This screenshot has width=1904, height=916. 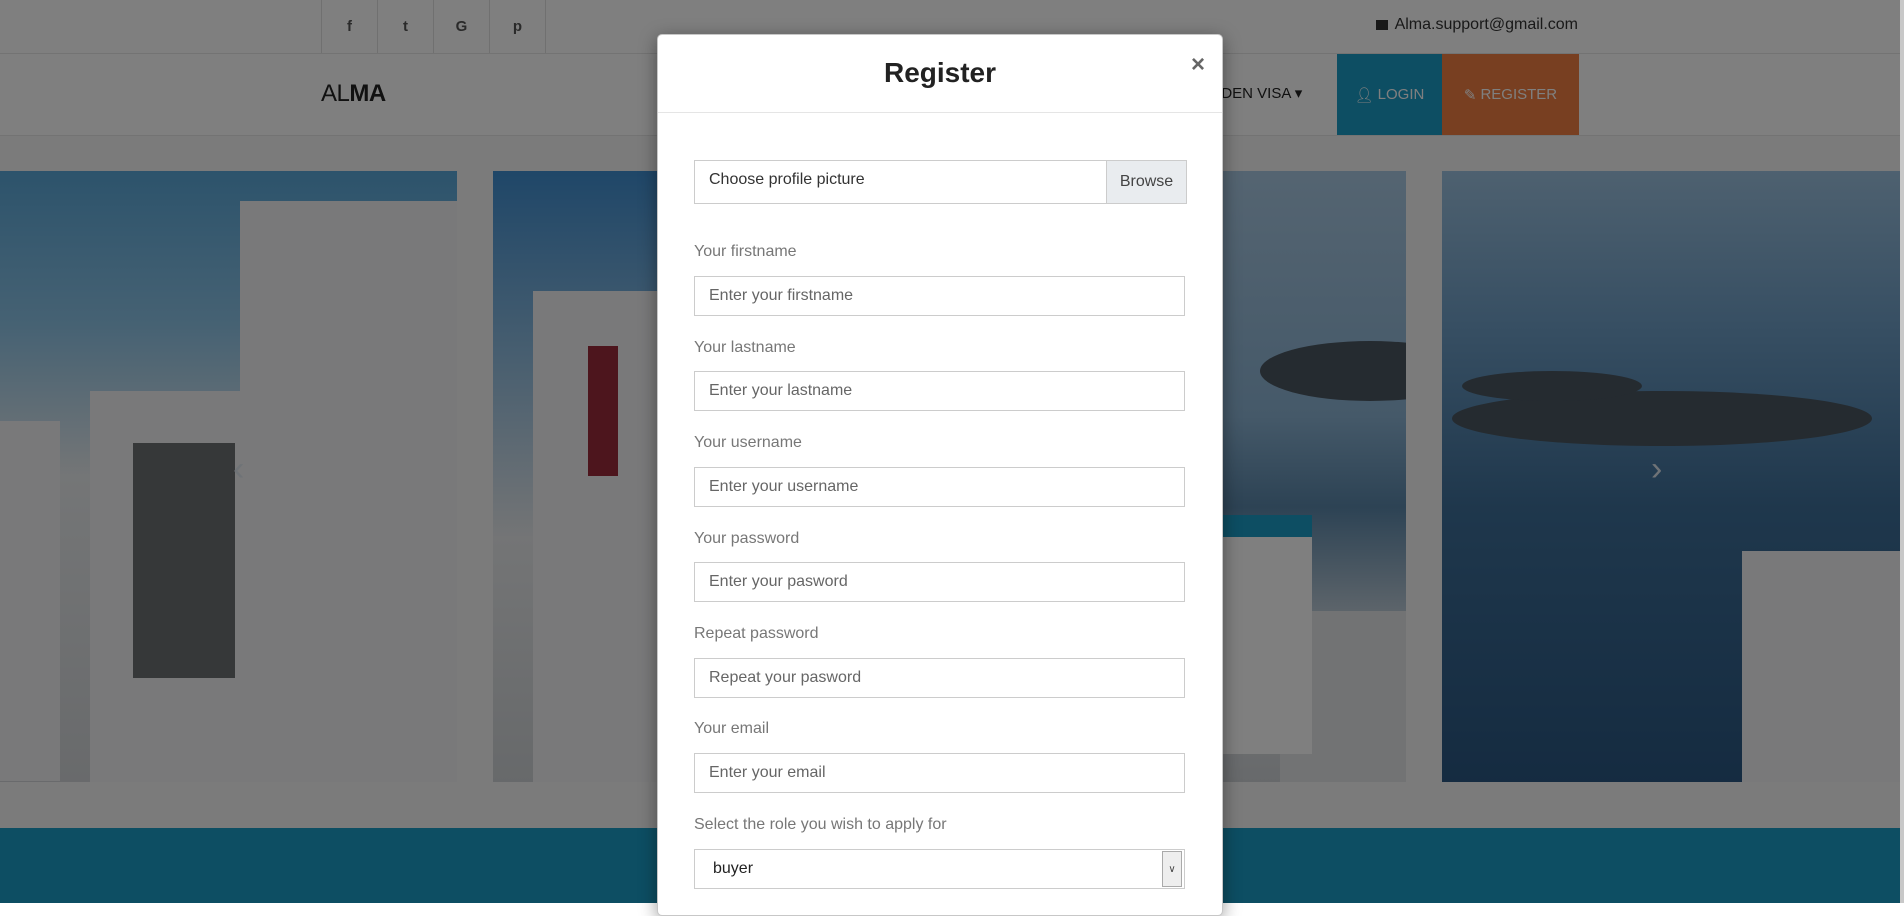 I want to click on role-label: Select the role you wish to apply for, so click(x=820, y=824).